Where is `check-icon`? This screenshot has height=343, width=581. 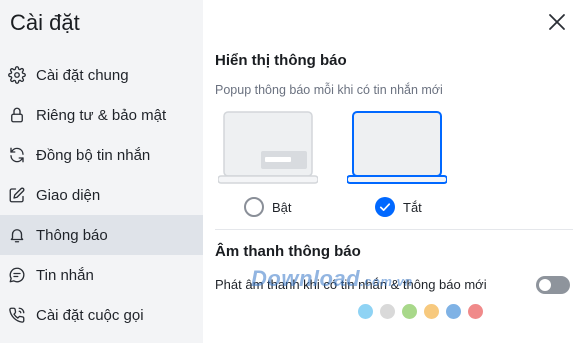
check-icon is located at coordinates (385, 207).